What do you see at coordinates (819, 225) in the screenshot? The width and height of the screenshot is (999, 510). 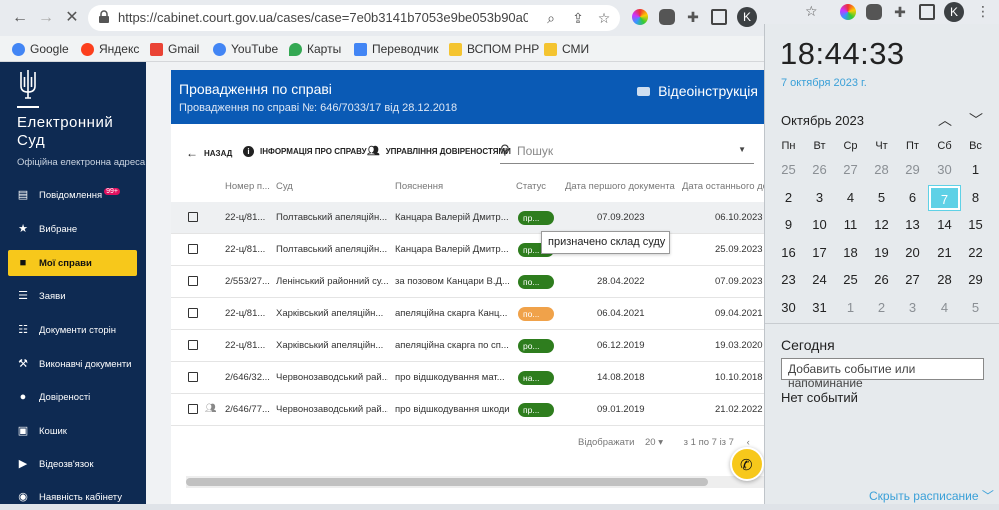 I see `calendar-day: 10` at bounding box center [819, 225].